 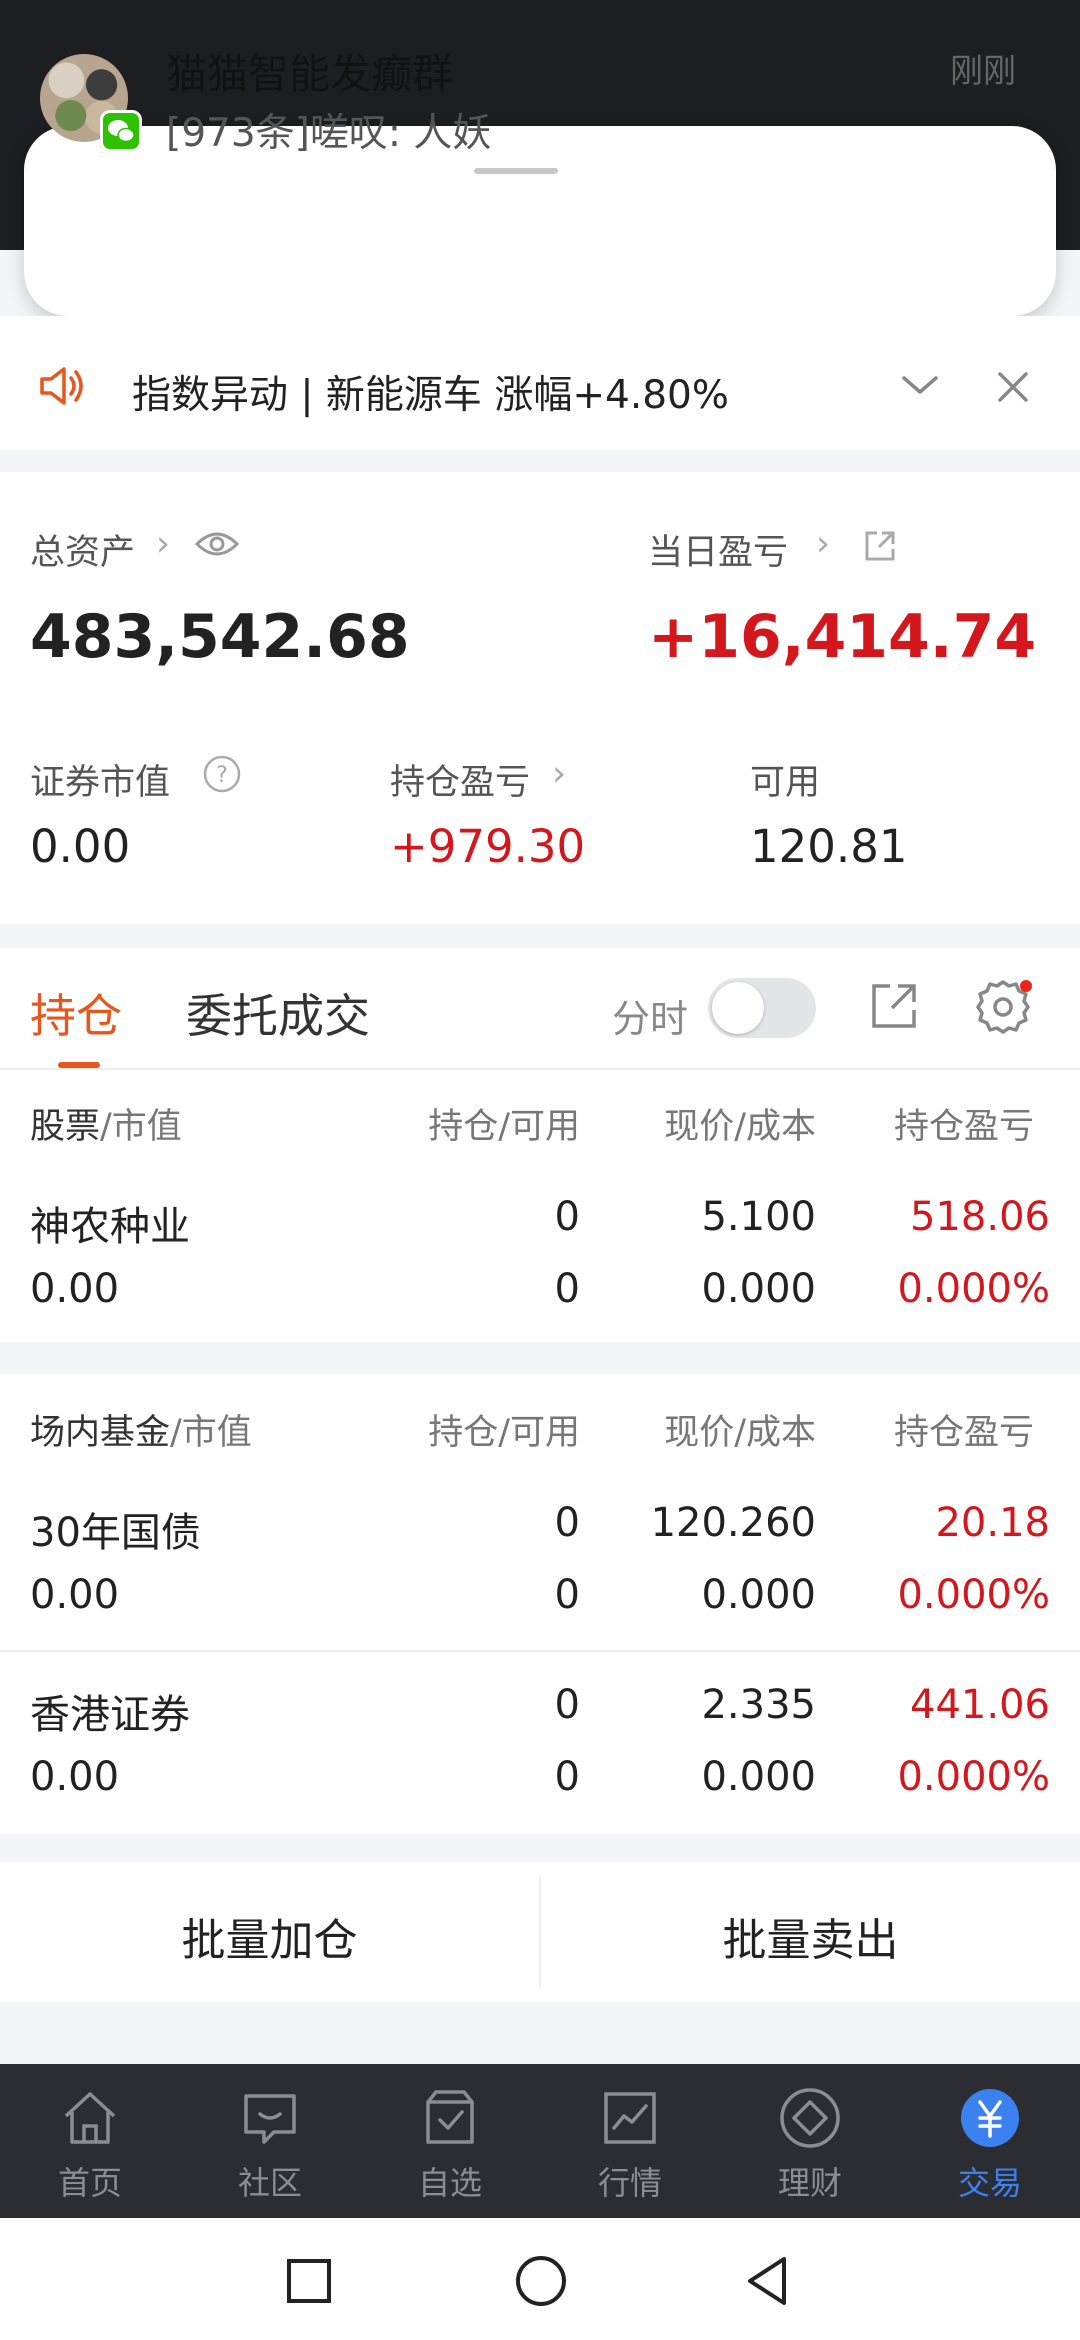 I want to click on fund-name: 30年国债, so click(x=115, y=1529).